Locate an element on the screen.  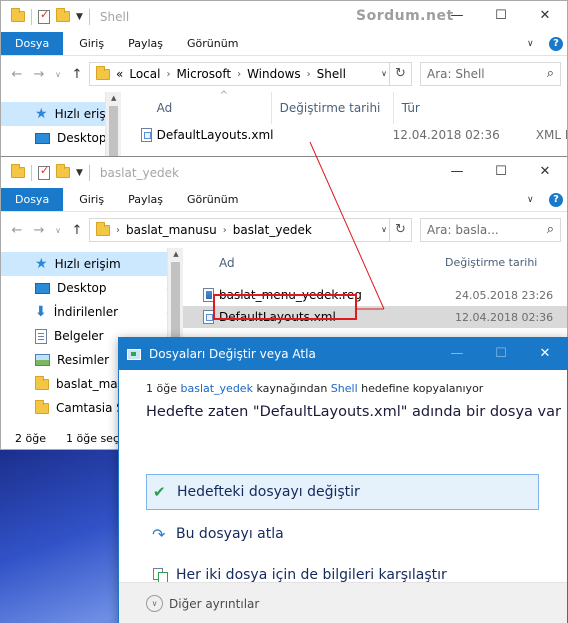
sort-arrow-icon: ^ is located at coordinates (224, 95).